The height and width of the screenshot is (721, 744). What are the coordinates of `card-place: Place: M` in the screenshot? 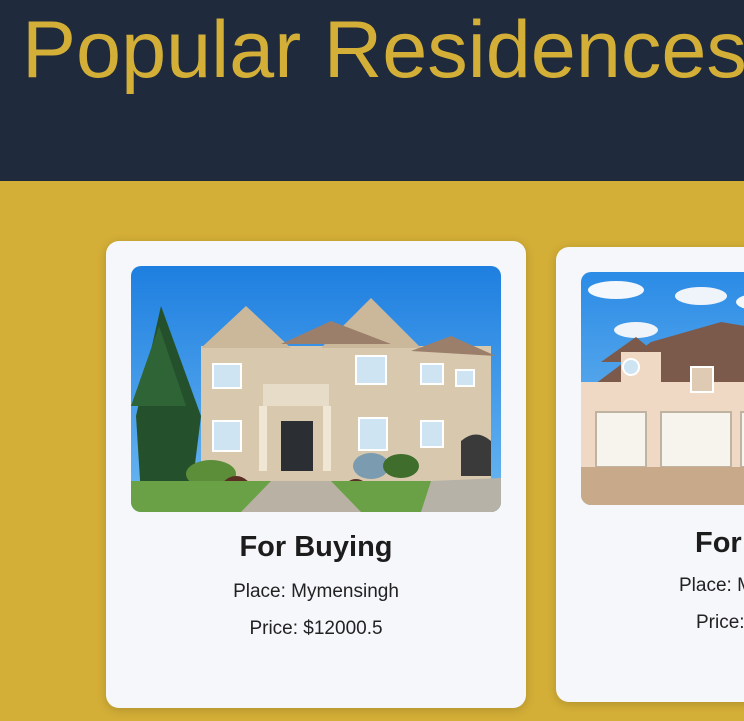 It's located at (711, 585).